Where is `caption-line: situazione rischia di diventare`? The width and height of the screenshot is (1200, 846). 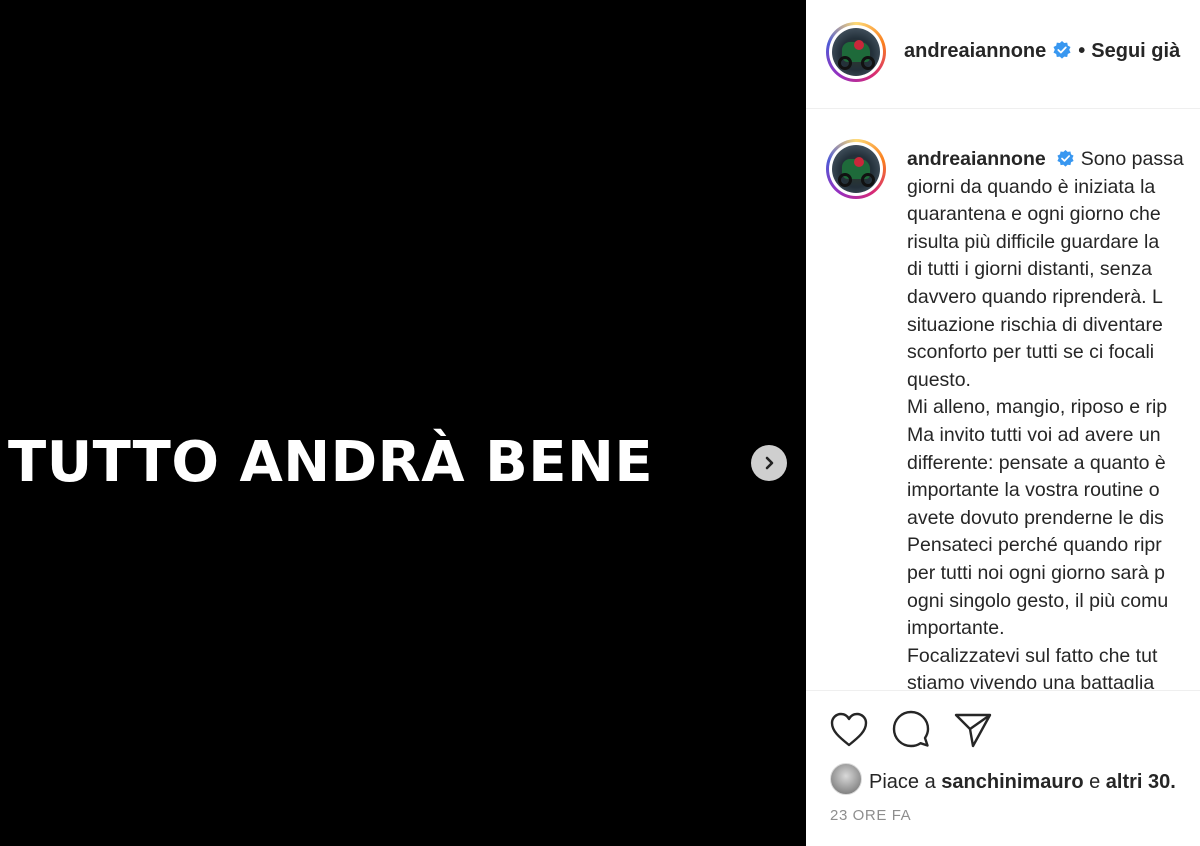
caption-line: situazione rischia di diventare is located at coordinates (1035, 324).